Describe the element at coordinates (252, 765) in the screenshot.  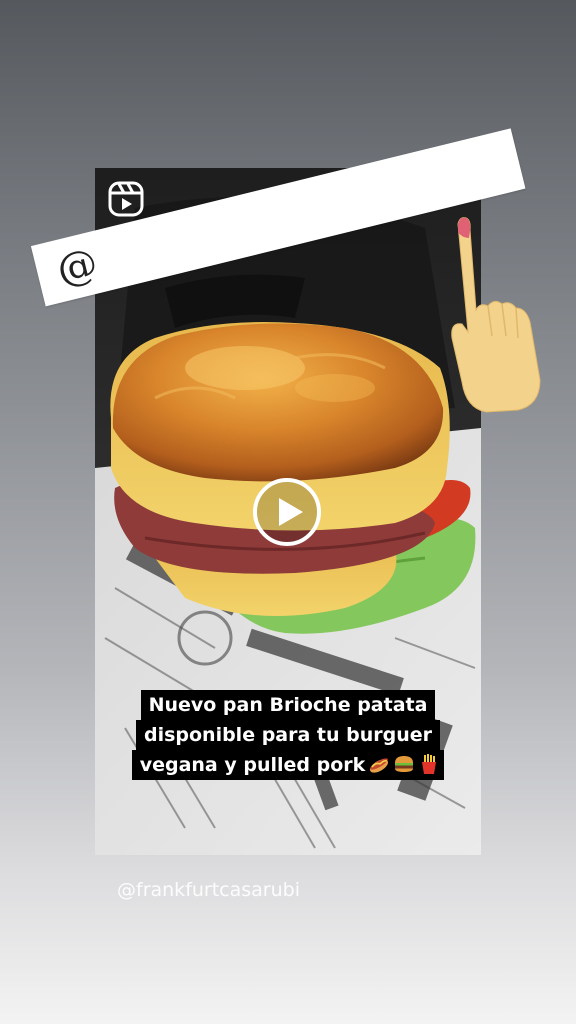
I see `caption-line-3-text: vegana y pulled pork` at that location.